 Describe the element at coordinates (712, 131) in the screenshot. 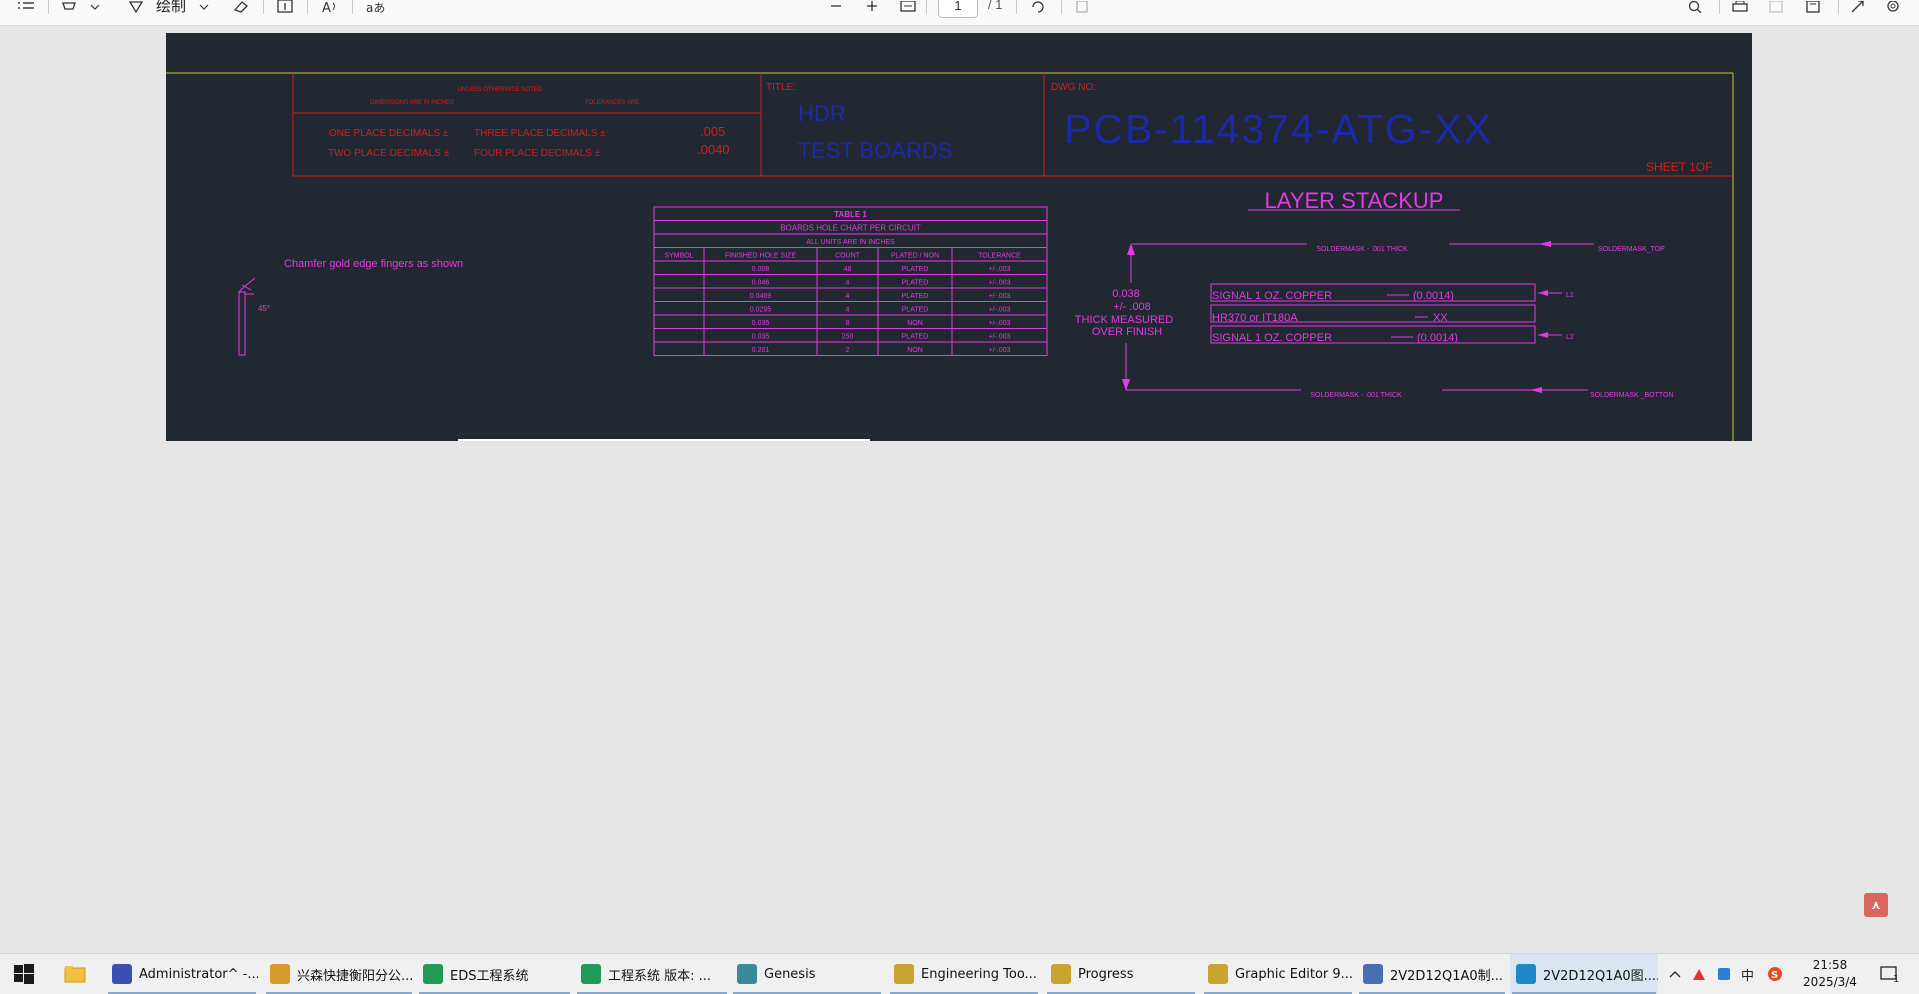

I see `tol-three-value: .005` at that location.